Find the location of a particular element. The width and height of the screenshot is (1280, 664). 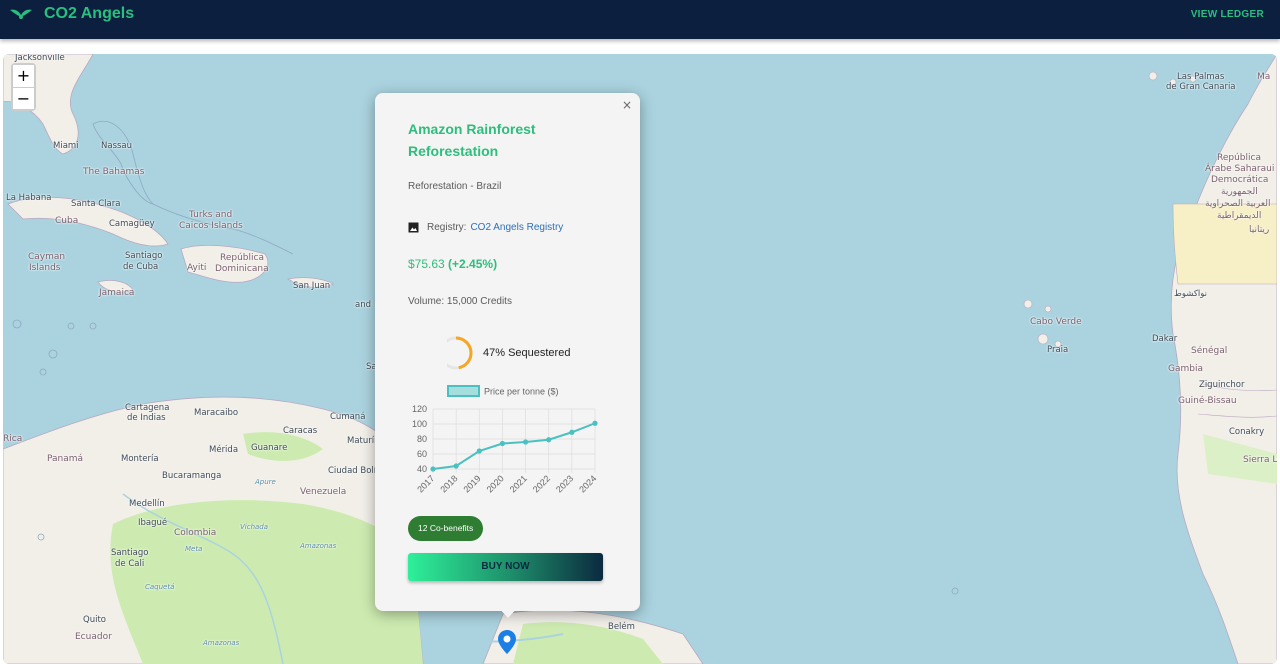

place-label: República is located at coordinates (1239, 158).